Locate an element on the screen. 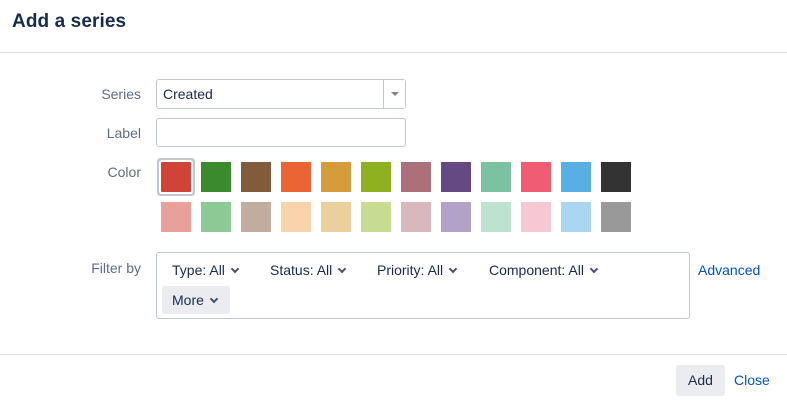 The width and height of the screenshot is (787, 405). filter-label: Filter by is located at coordinates (116, 268).